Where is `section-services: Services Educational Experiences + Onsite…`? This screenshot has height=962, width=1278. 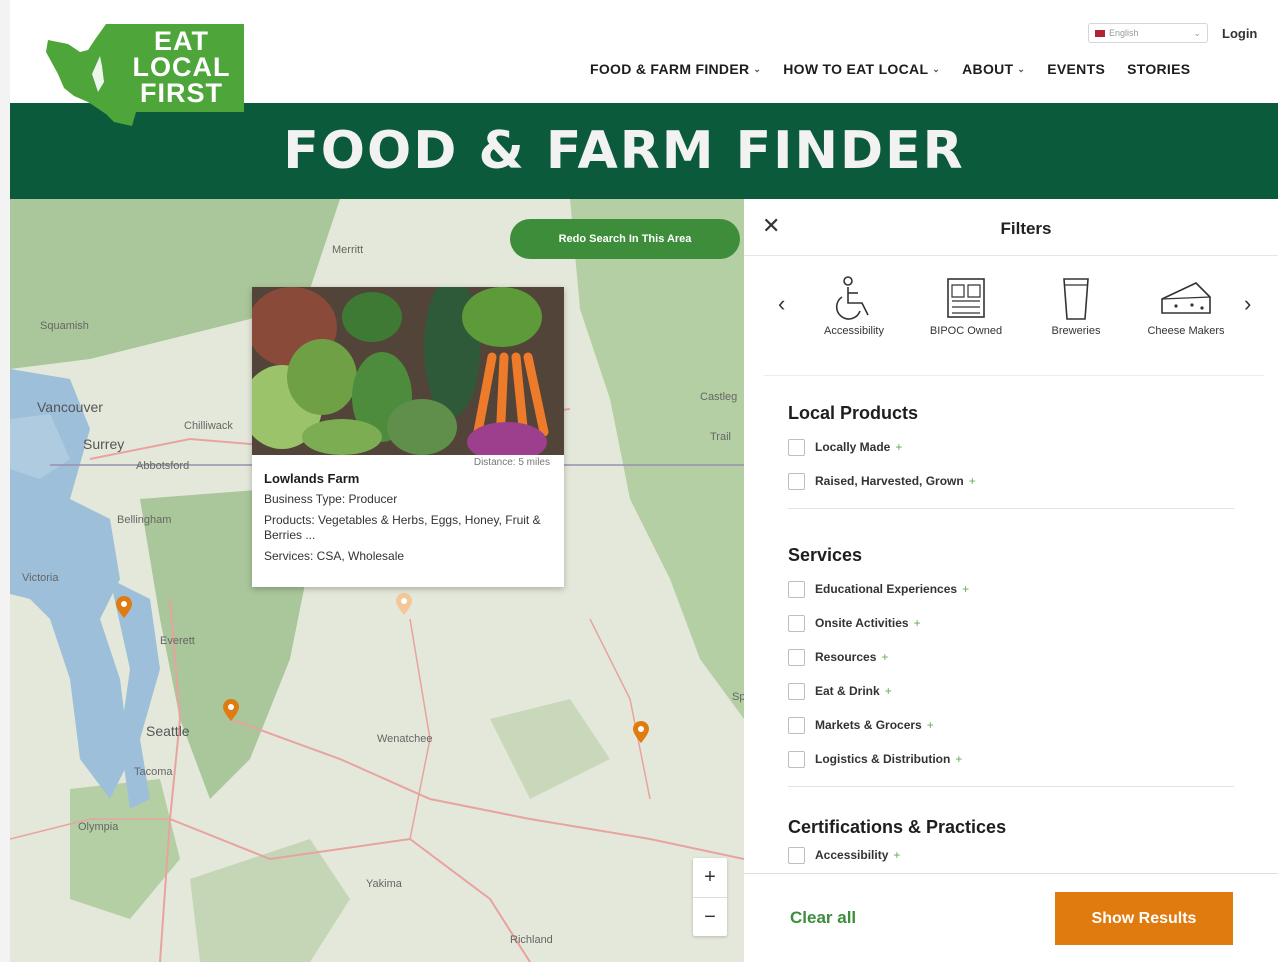
section-services: Services Educational Experiences + Onsite… is located at coordinates (1011, 666).